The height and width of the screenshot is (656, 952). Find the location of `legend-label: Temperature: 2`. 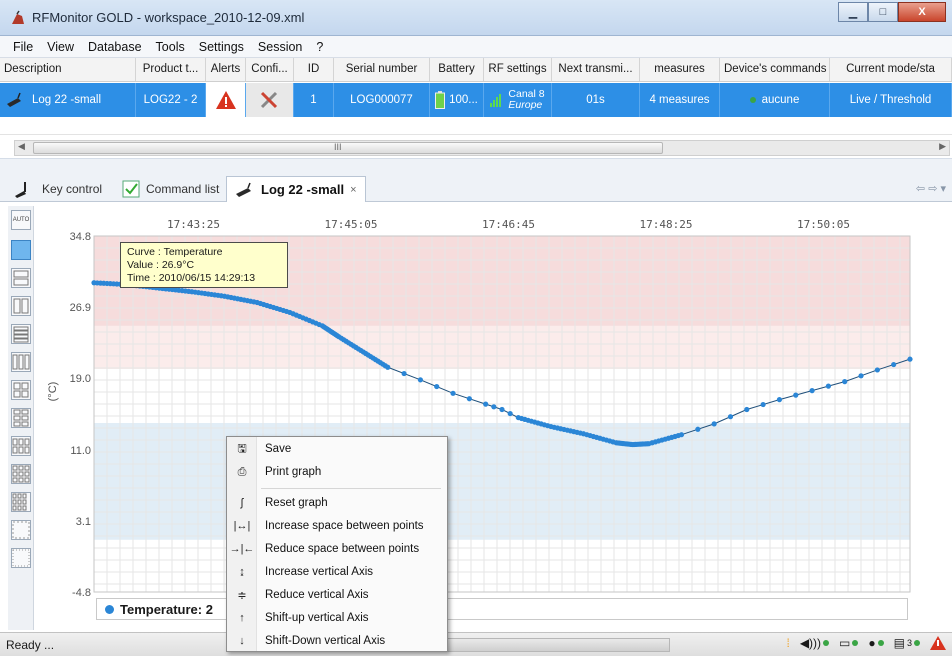

legend-label: Temperature: 2 is located at coordinates (166, 609).